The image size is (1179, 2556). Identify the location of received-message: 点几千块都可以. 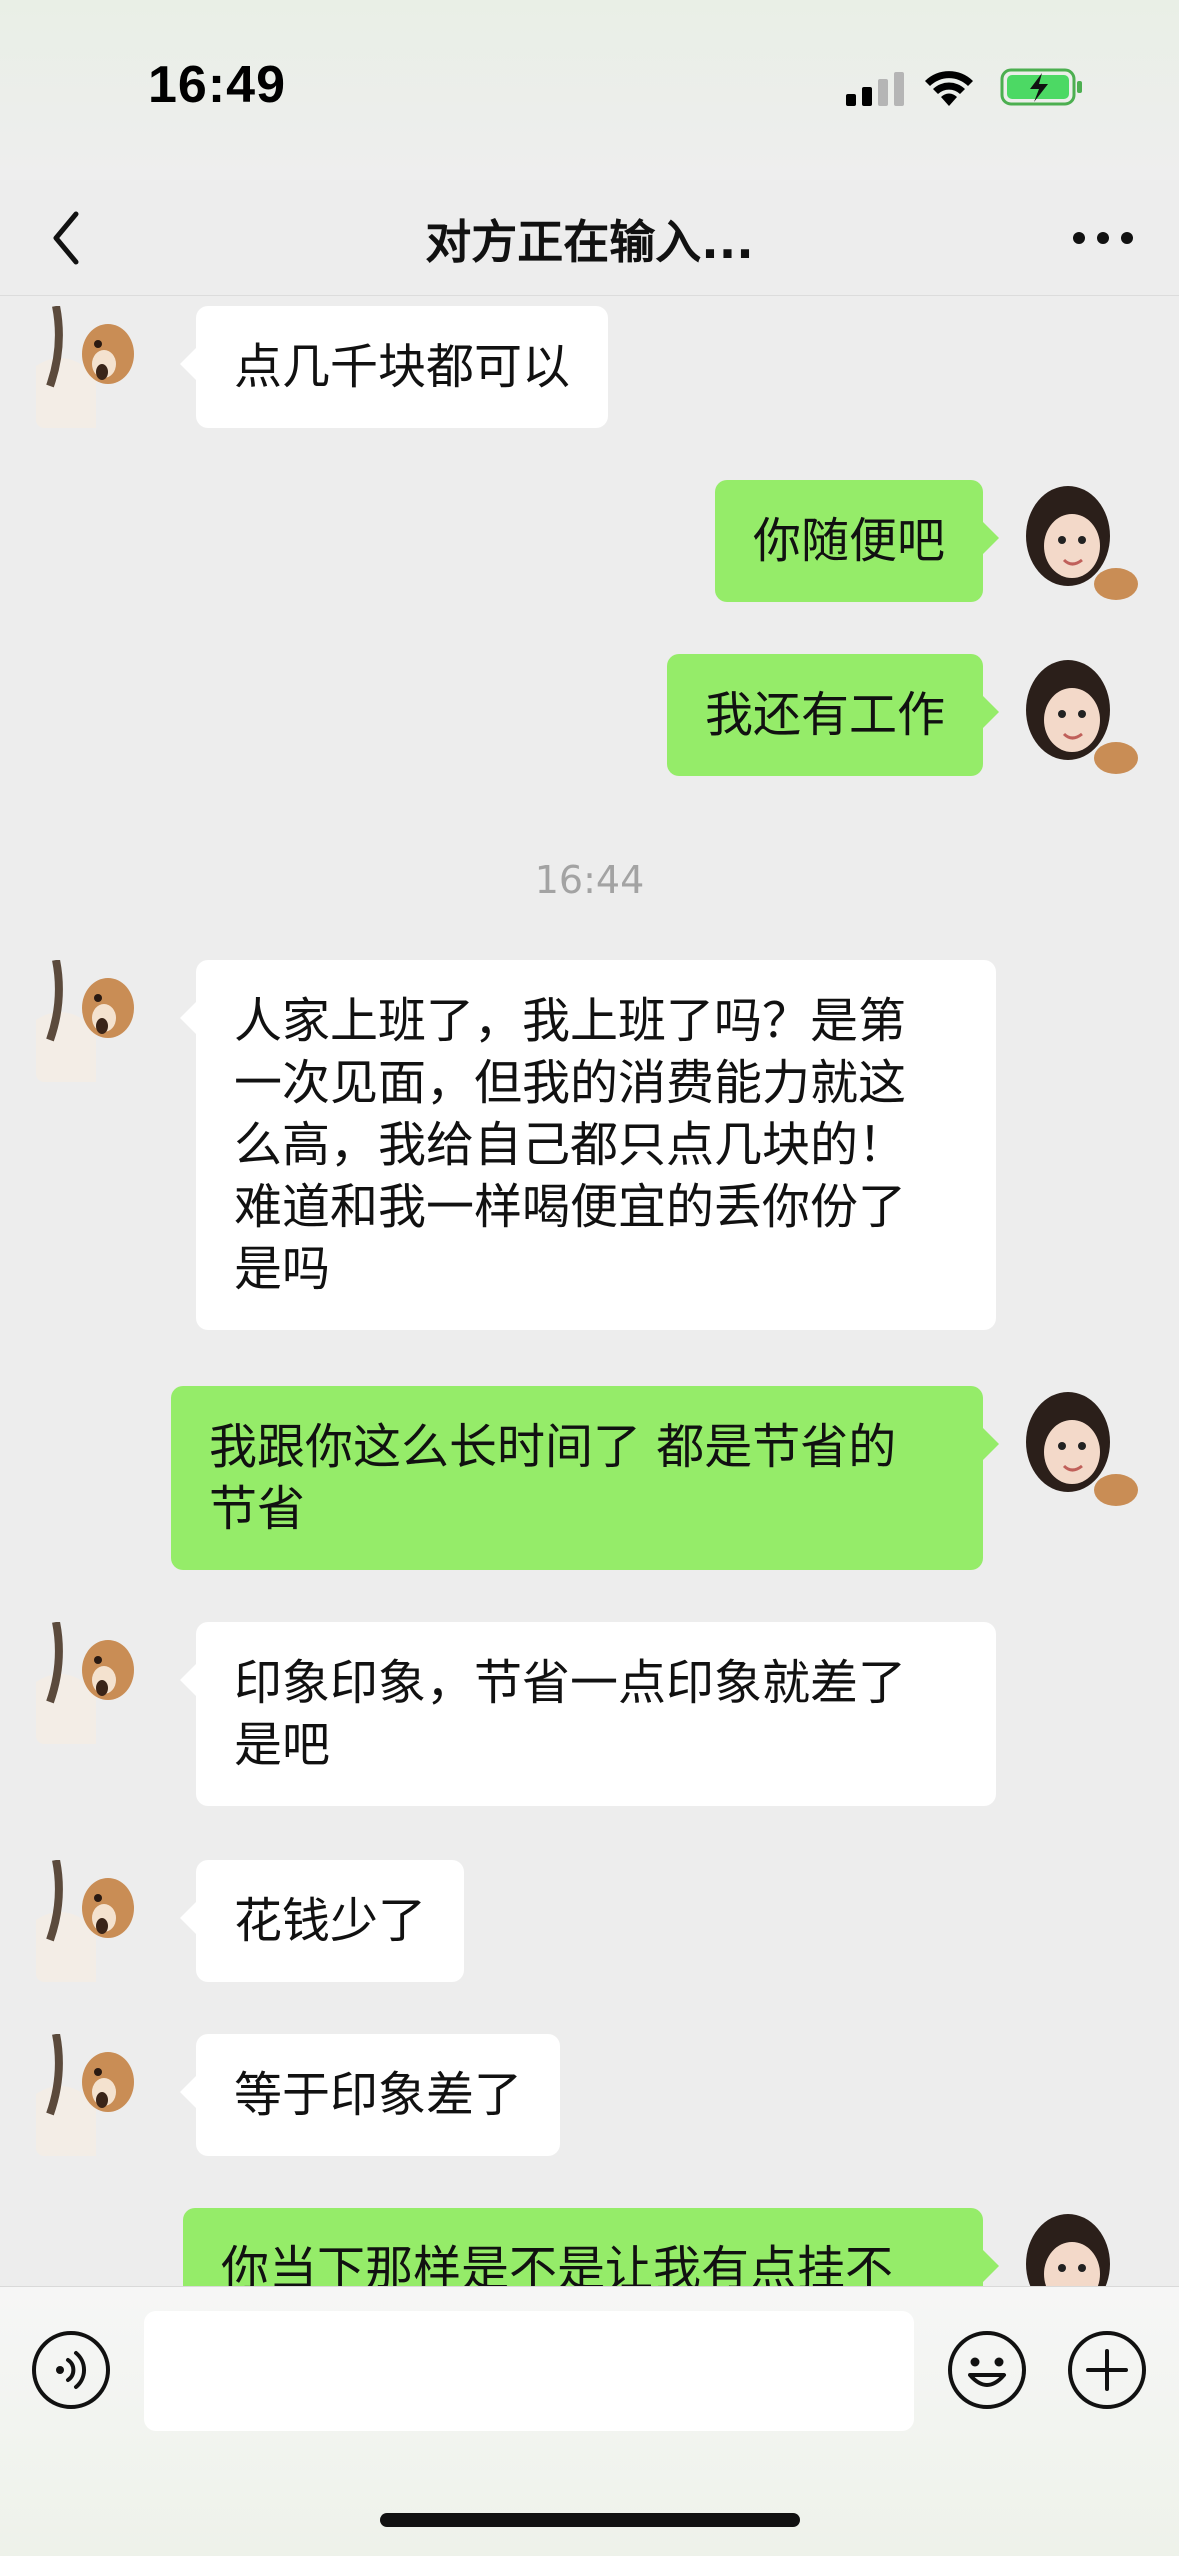
(394, 367).